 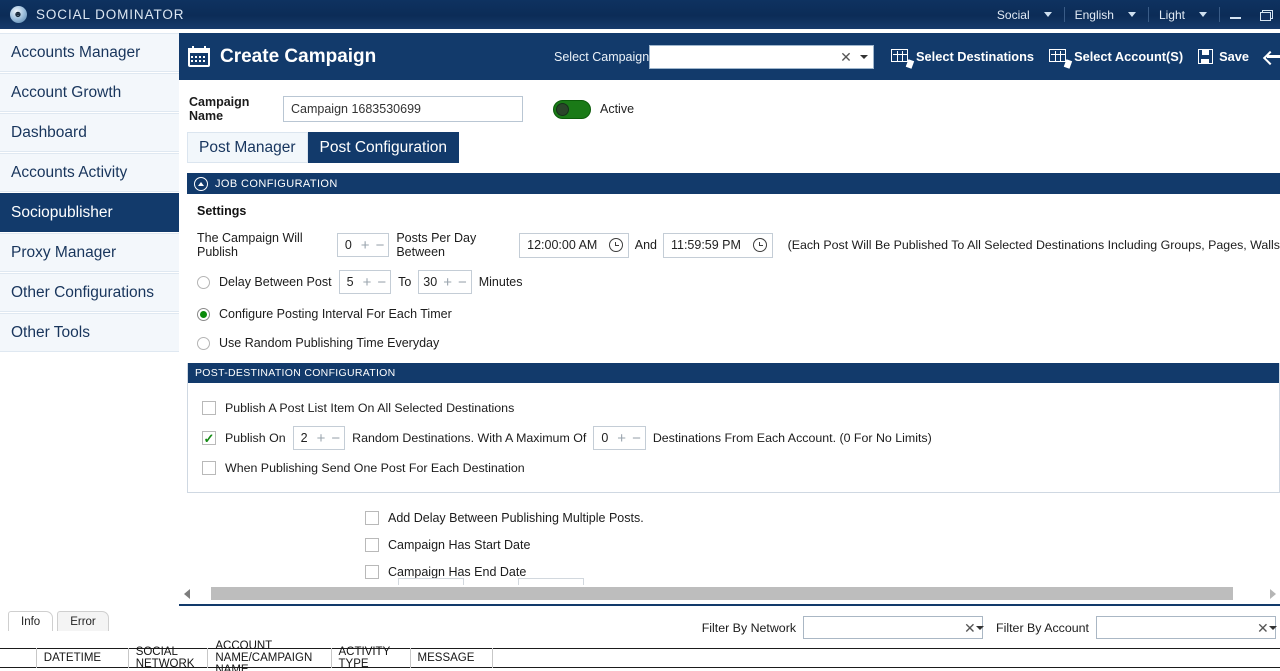 I want to click on horizontal-scrollbar, so click(x=729, y=593).